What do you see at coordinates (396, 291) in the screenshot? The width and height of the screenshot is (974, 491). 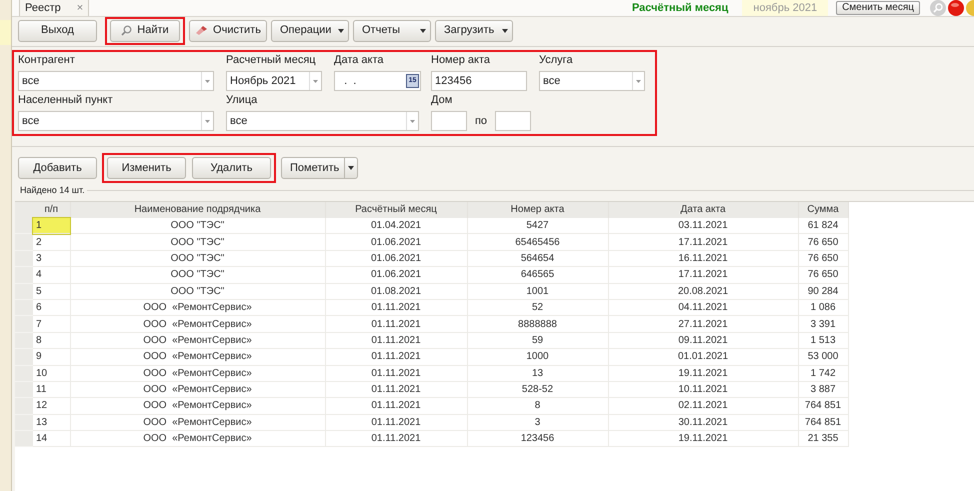 I see `table-cell: 01.08.2021` at bounding box center [396, 291].